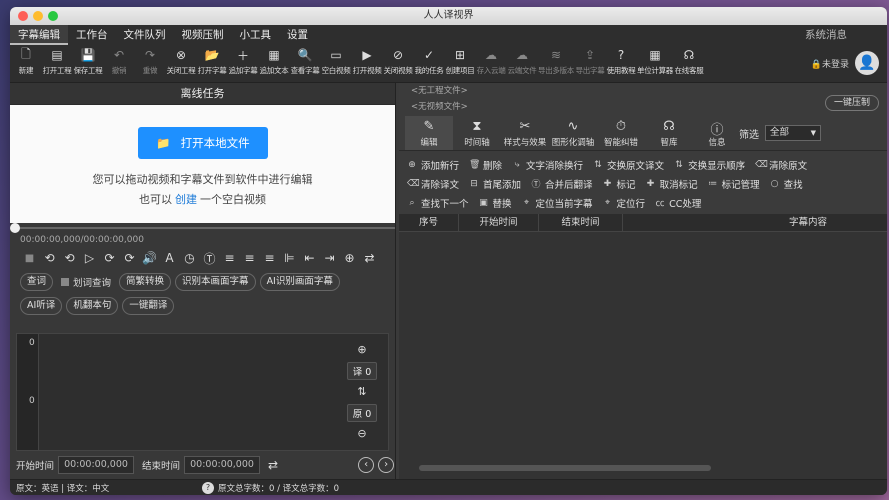 Image resolution: width=889 pixels, height=500 pixels. What do you see at coordinates (525, 133) in the screenshot?
I see `tab-style: ✂ 样式与效果` at bounding box center [525, 133].